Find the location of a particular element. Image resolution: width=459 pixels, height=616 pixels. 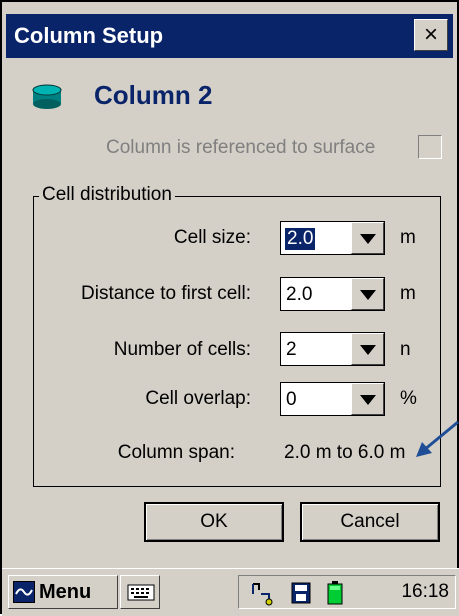

cell-overlap-unit: % is located at coordinates (408, 398).